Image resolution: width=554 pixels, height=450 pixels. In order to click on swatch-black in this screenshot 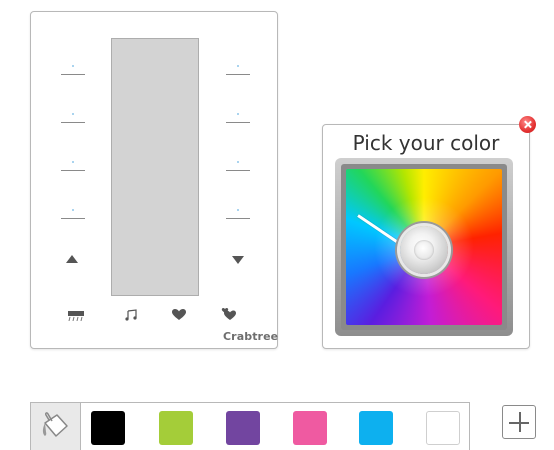, I will do `click(108, 428)`.